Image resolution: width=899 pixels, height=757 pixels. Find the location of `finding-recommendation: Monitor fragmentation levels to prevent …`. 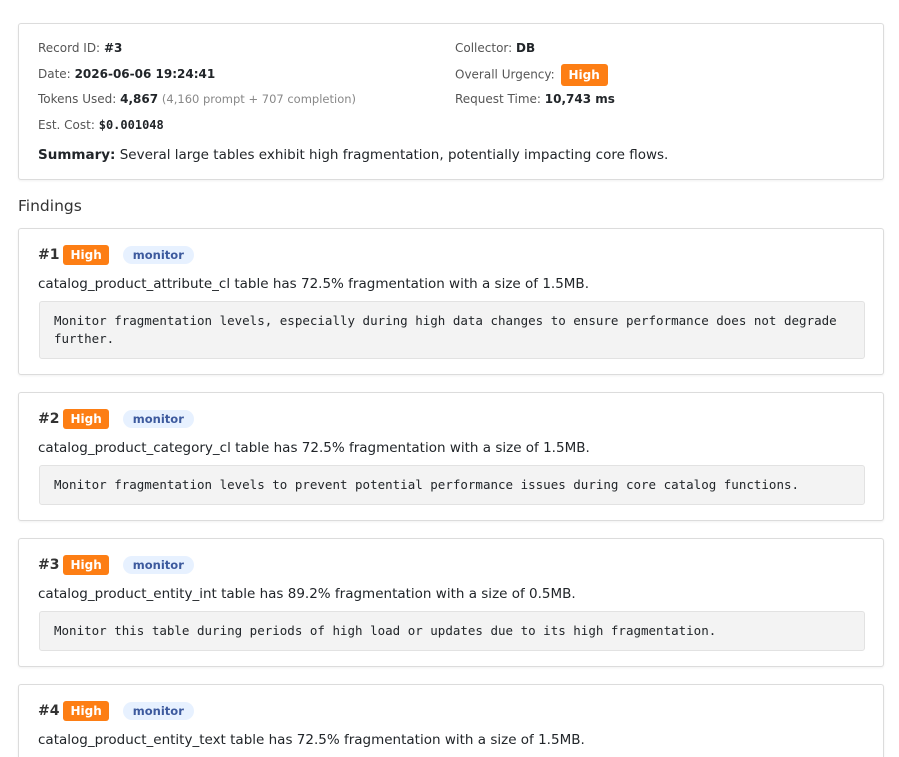

finding-recommendation: Monitor fragmentation levels to prevent … is located at coordinates (452, 485).